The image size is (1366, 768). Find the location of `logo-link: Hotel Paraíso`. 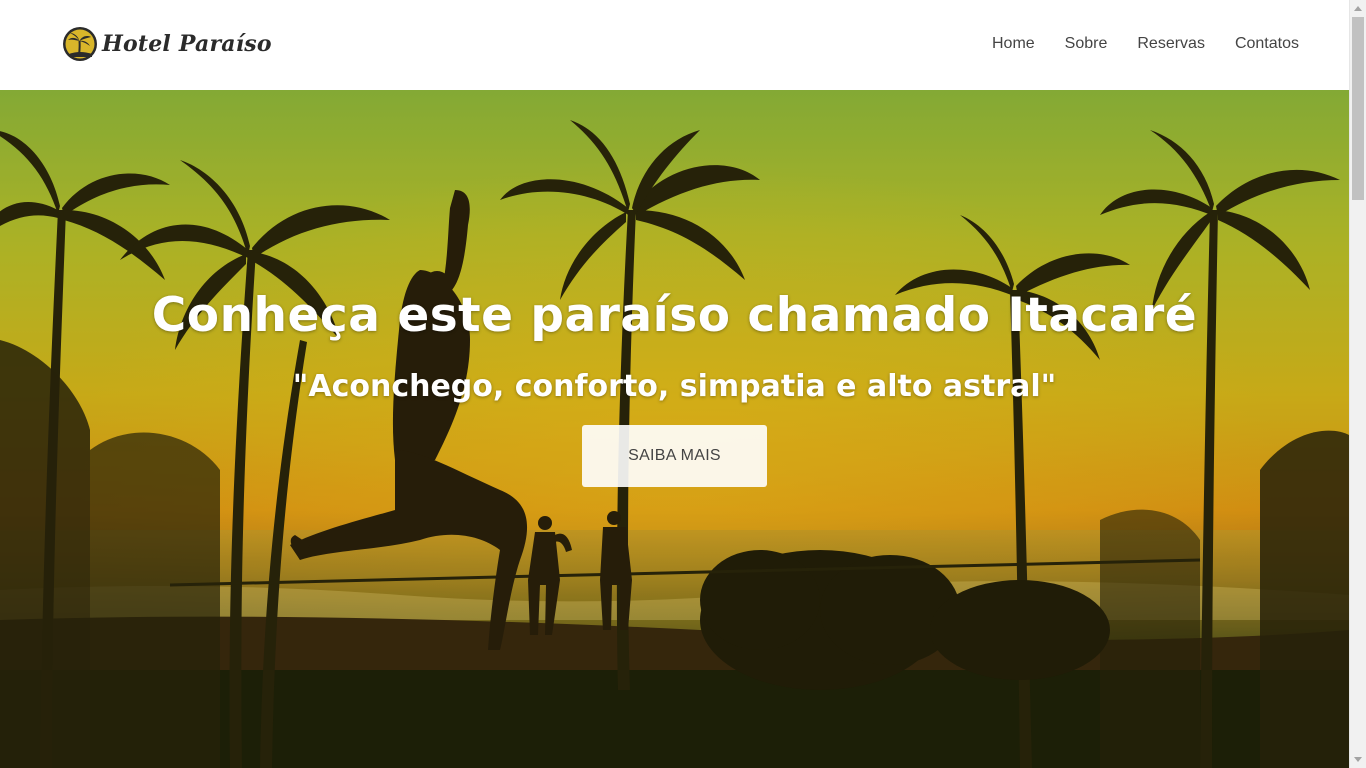

logo-link: Hotel Paraíso is located at coordinates (167, 44).